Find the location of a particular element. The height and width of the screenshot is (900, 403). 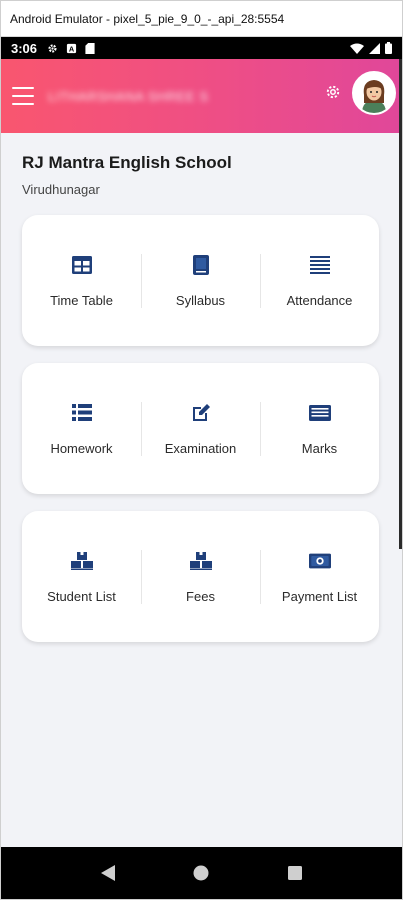

school-name: RJ Mantra English School is located at coordinates (127, 162).